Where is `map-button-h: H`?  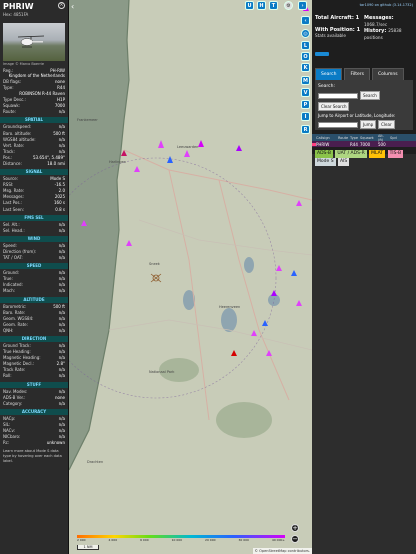
map-button-h: H is located at coordinates (261, 5).